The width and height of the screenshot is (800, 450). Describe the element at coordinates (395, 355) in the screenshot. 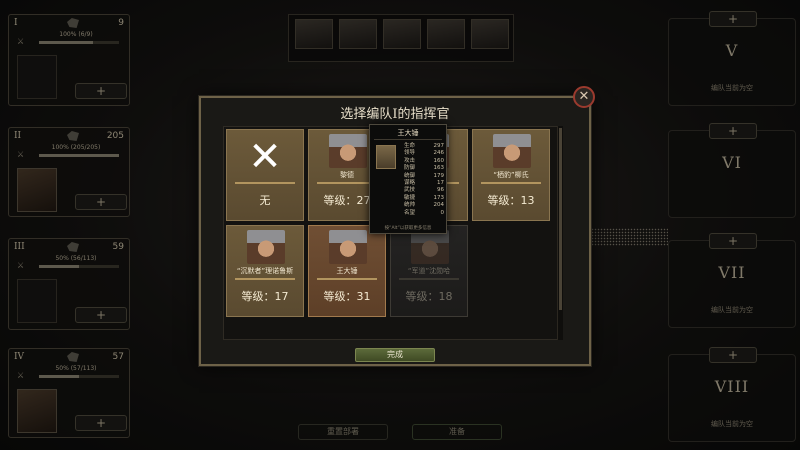

I see `finish-button: 完成` at that location.